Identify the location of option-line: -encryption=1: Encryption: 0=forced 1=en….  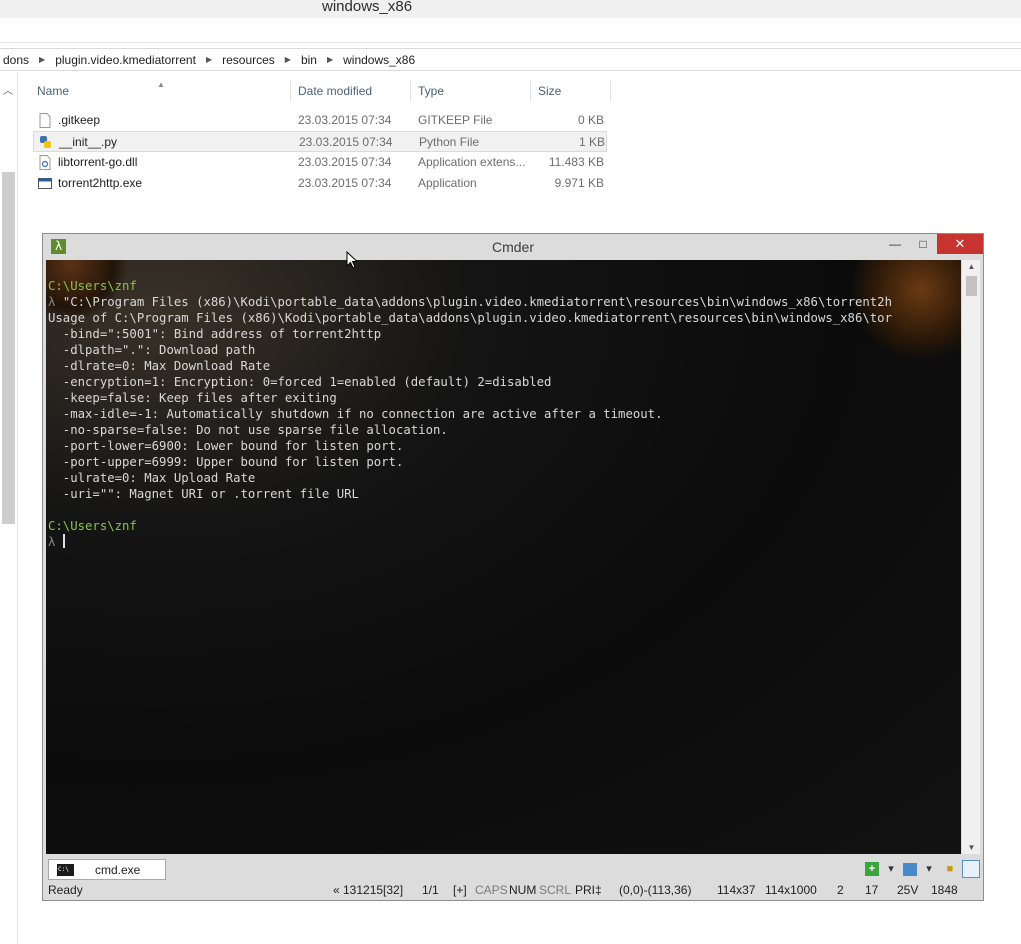
(300, 382).